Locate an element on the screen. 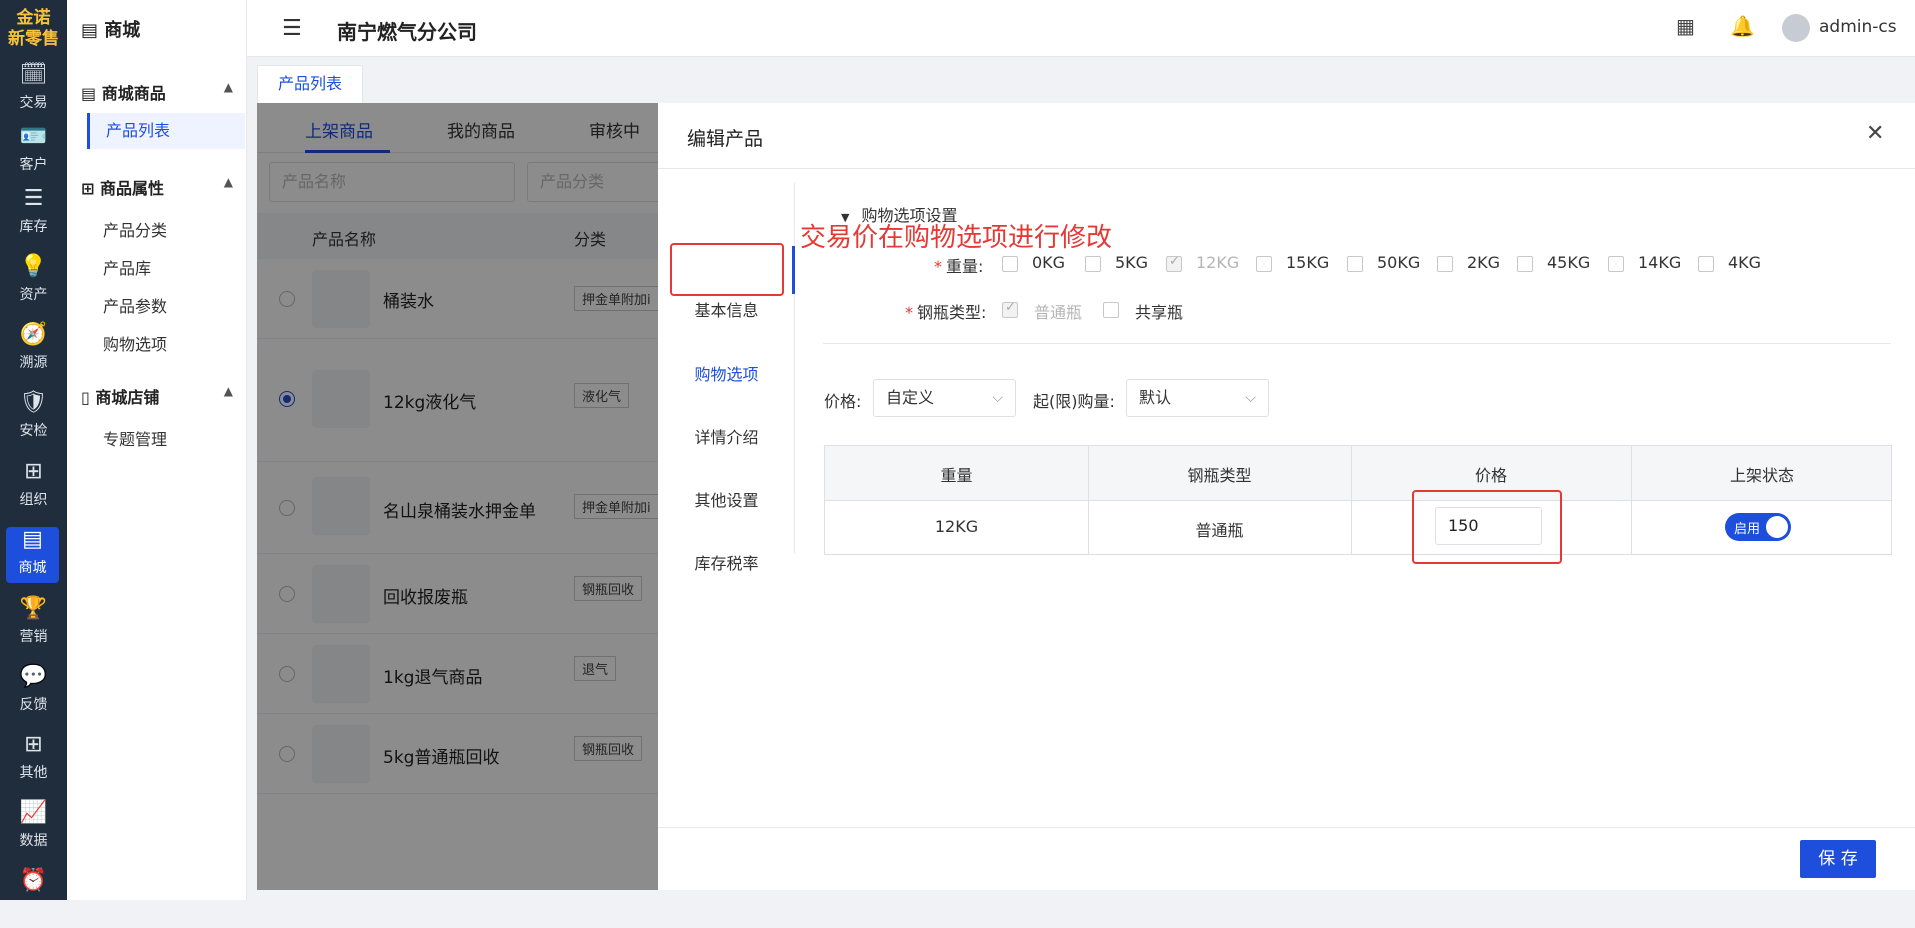 The height and width of the screenshot is (928, 1915). drawer-nav: 基本信息 购物选项 详情介绍 其他设置 库存税率 is located at coordinates (726, 378).